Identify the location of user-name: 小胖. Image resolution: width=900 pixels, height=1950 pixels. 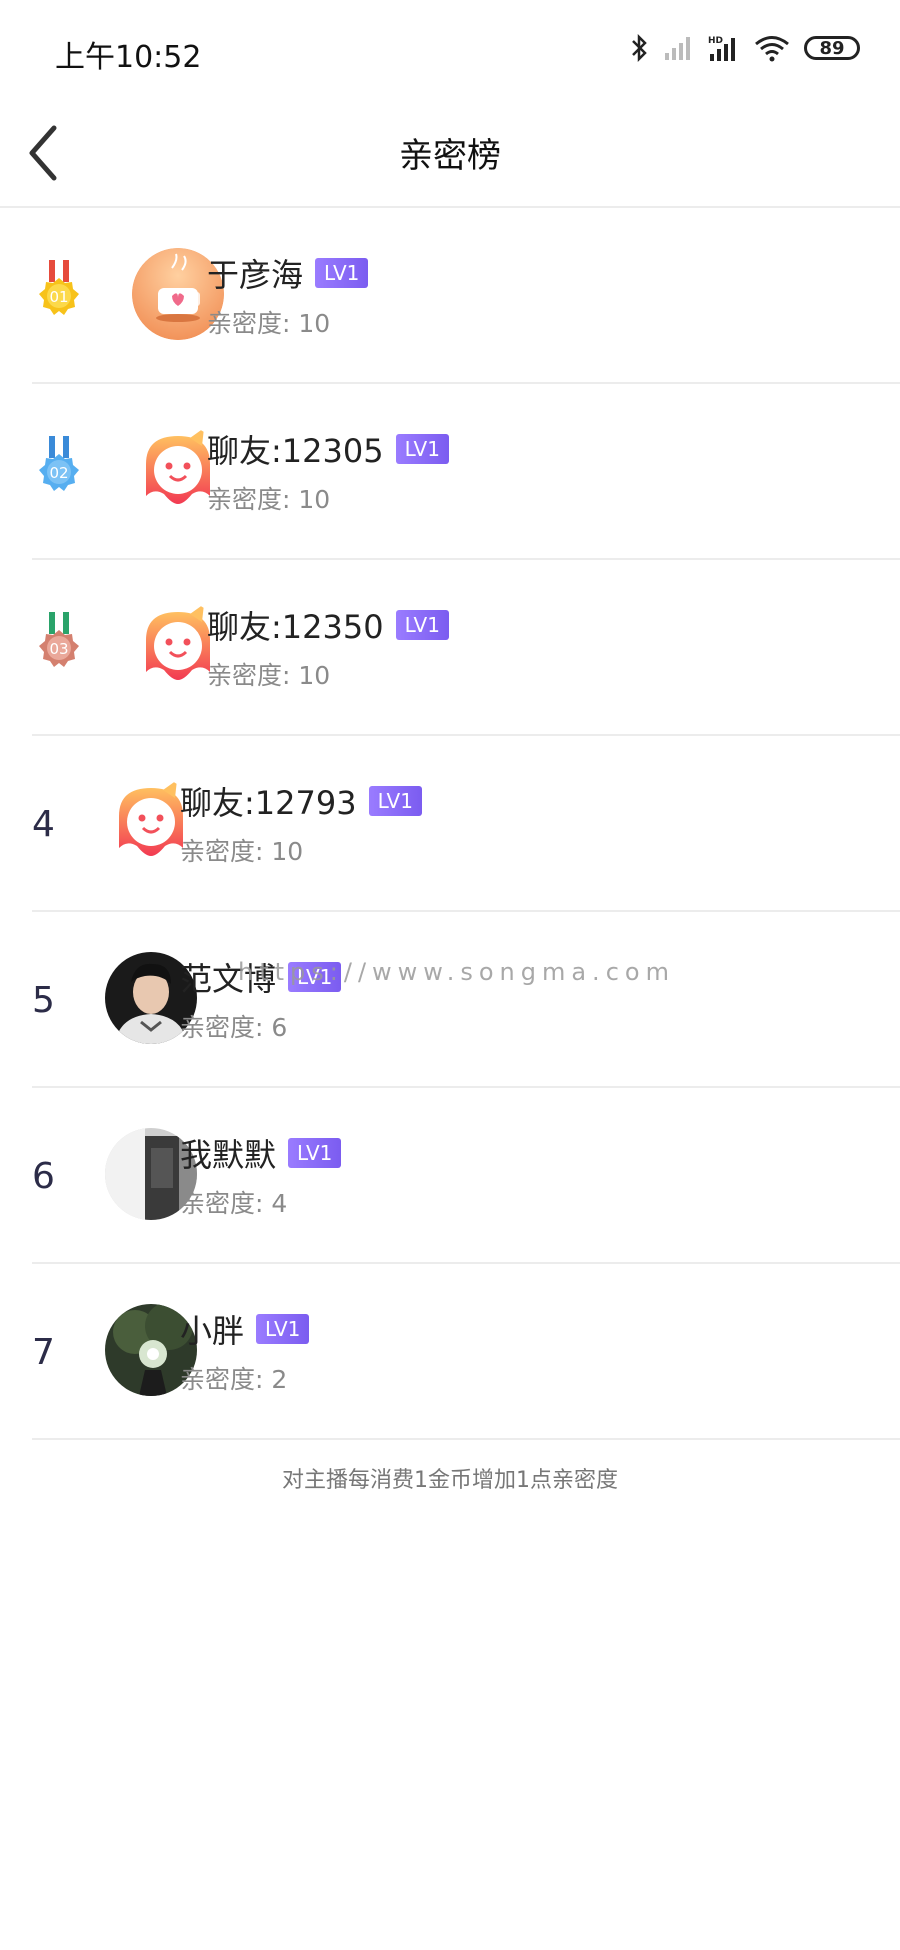
(212, 1331).